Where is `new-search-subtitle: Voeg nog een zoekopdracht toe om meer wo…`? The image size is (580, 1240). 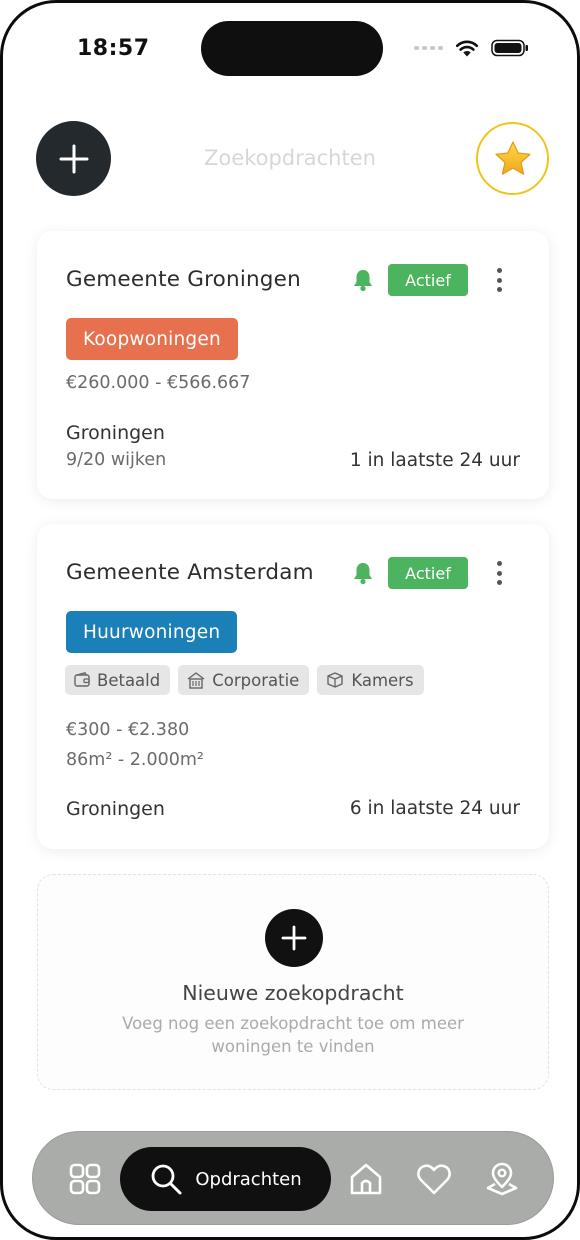 new-search-subtitle: Voeg nog een zoekopdracht toe om meer wo… is located at coordinates (293, 1035).